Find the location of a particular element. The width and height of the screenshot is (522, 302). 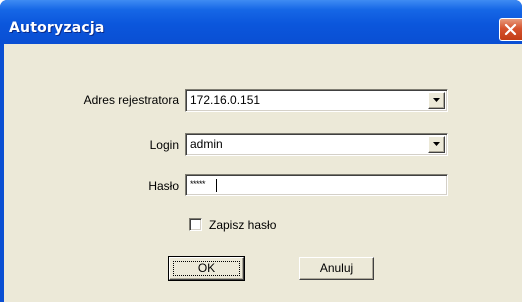

password-field: ***** is located at coordinates (316, 185).